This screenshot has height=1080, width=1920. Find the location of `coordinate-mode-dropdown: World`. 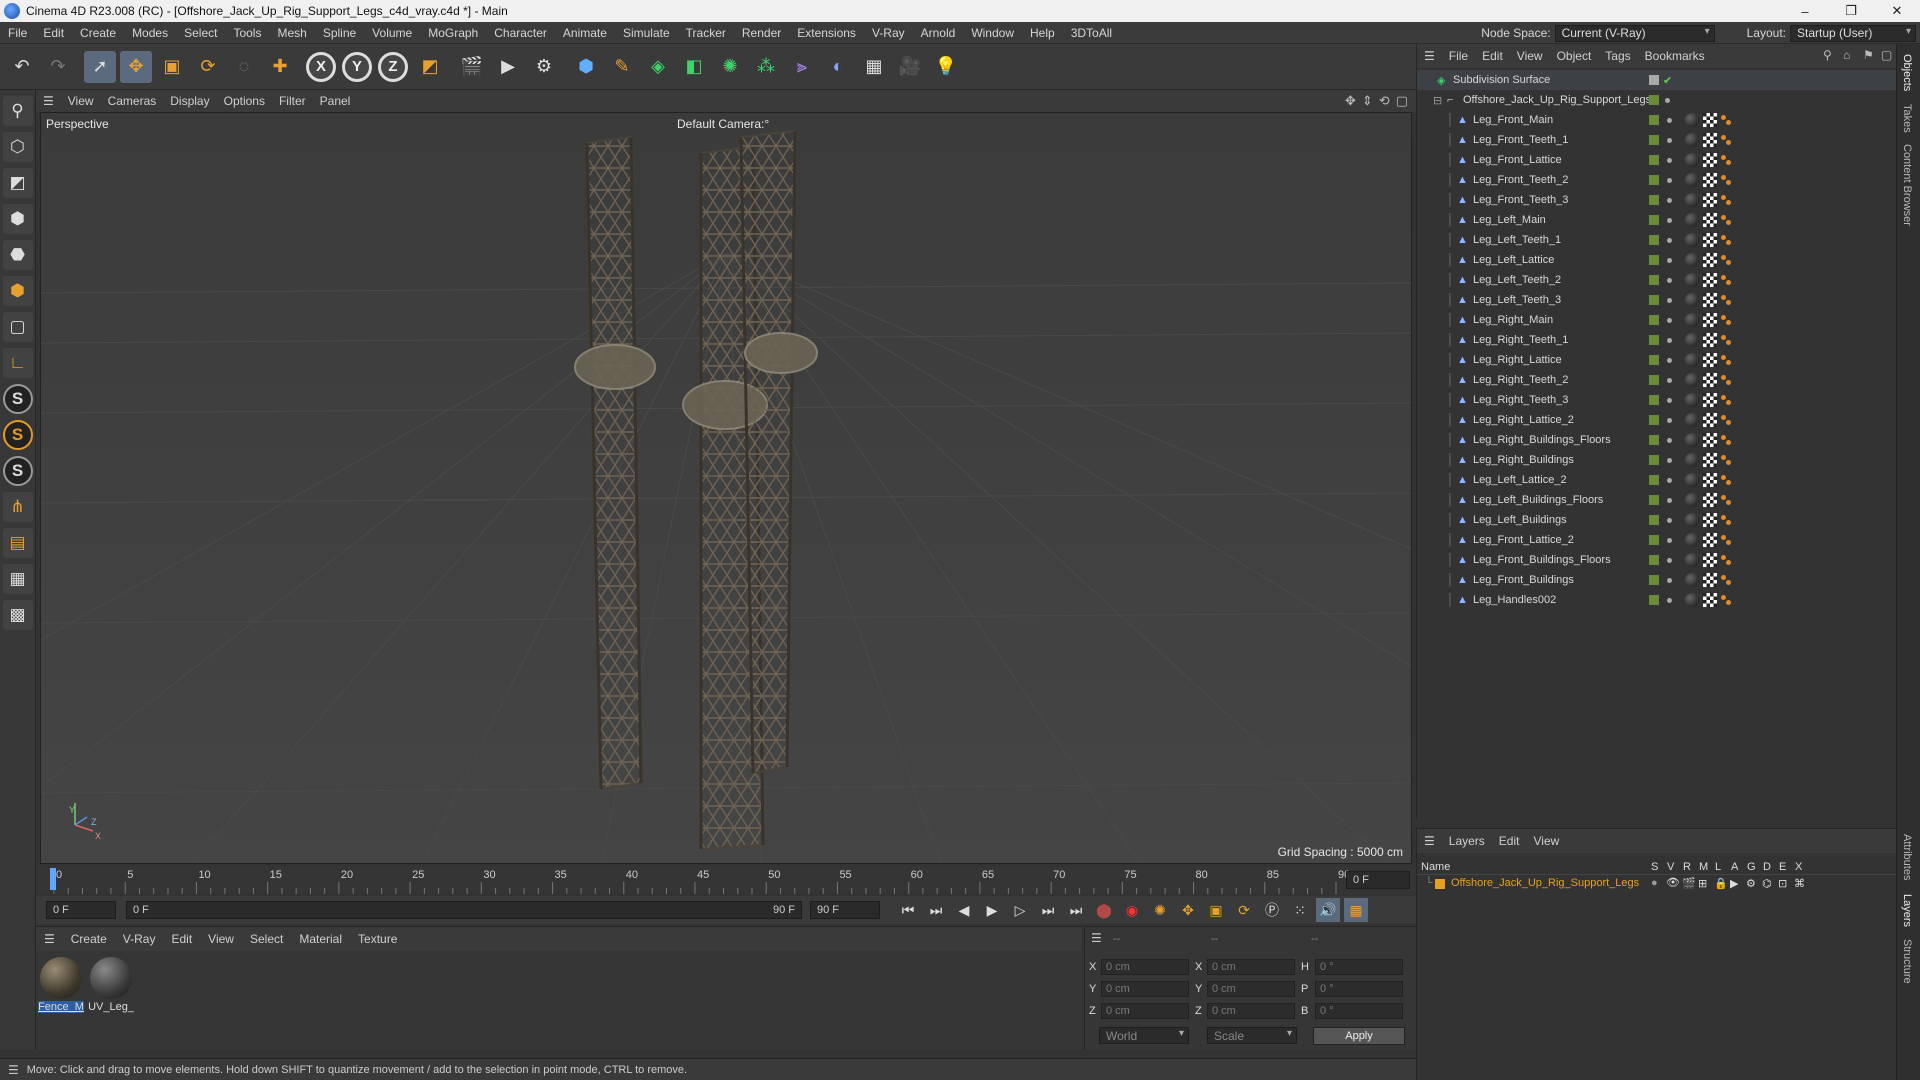

coordinate-mode-dropdown: World is located at coordinates (1144, 1035).